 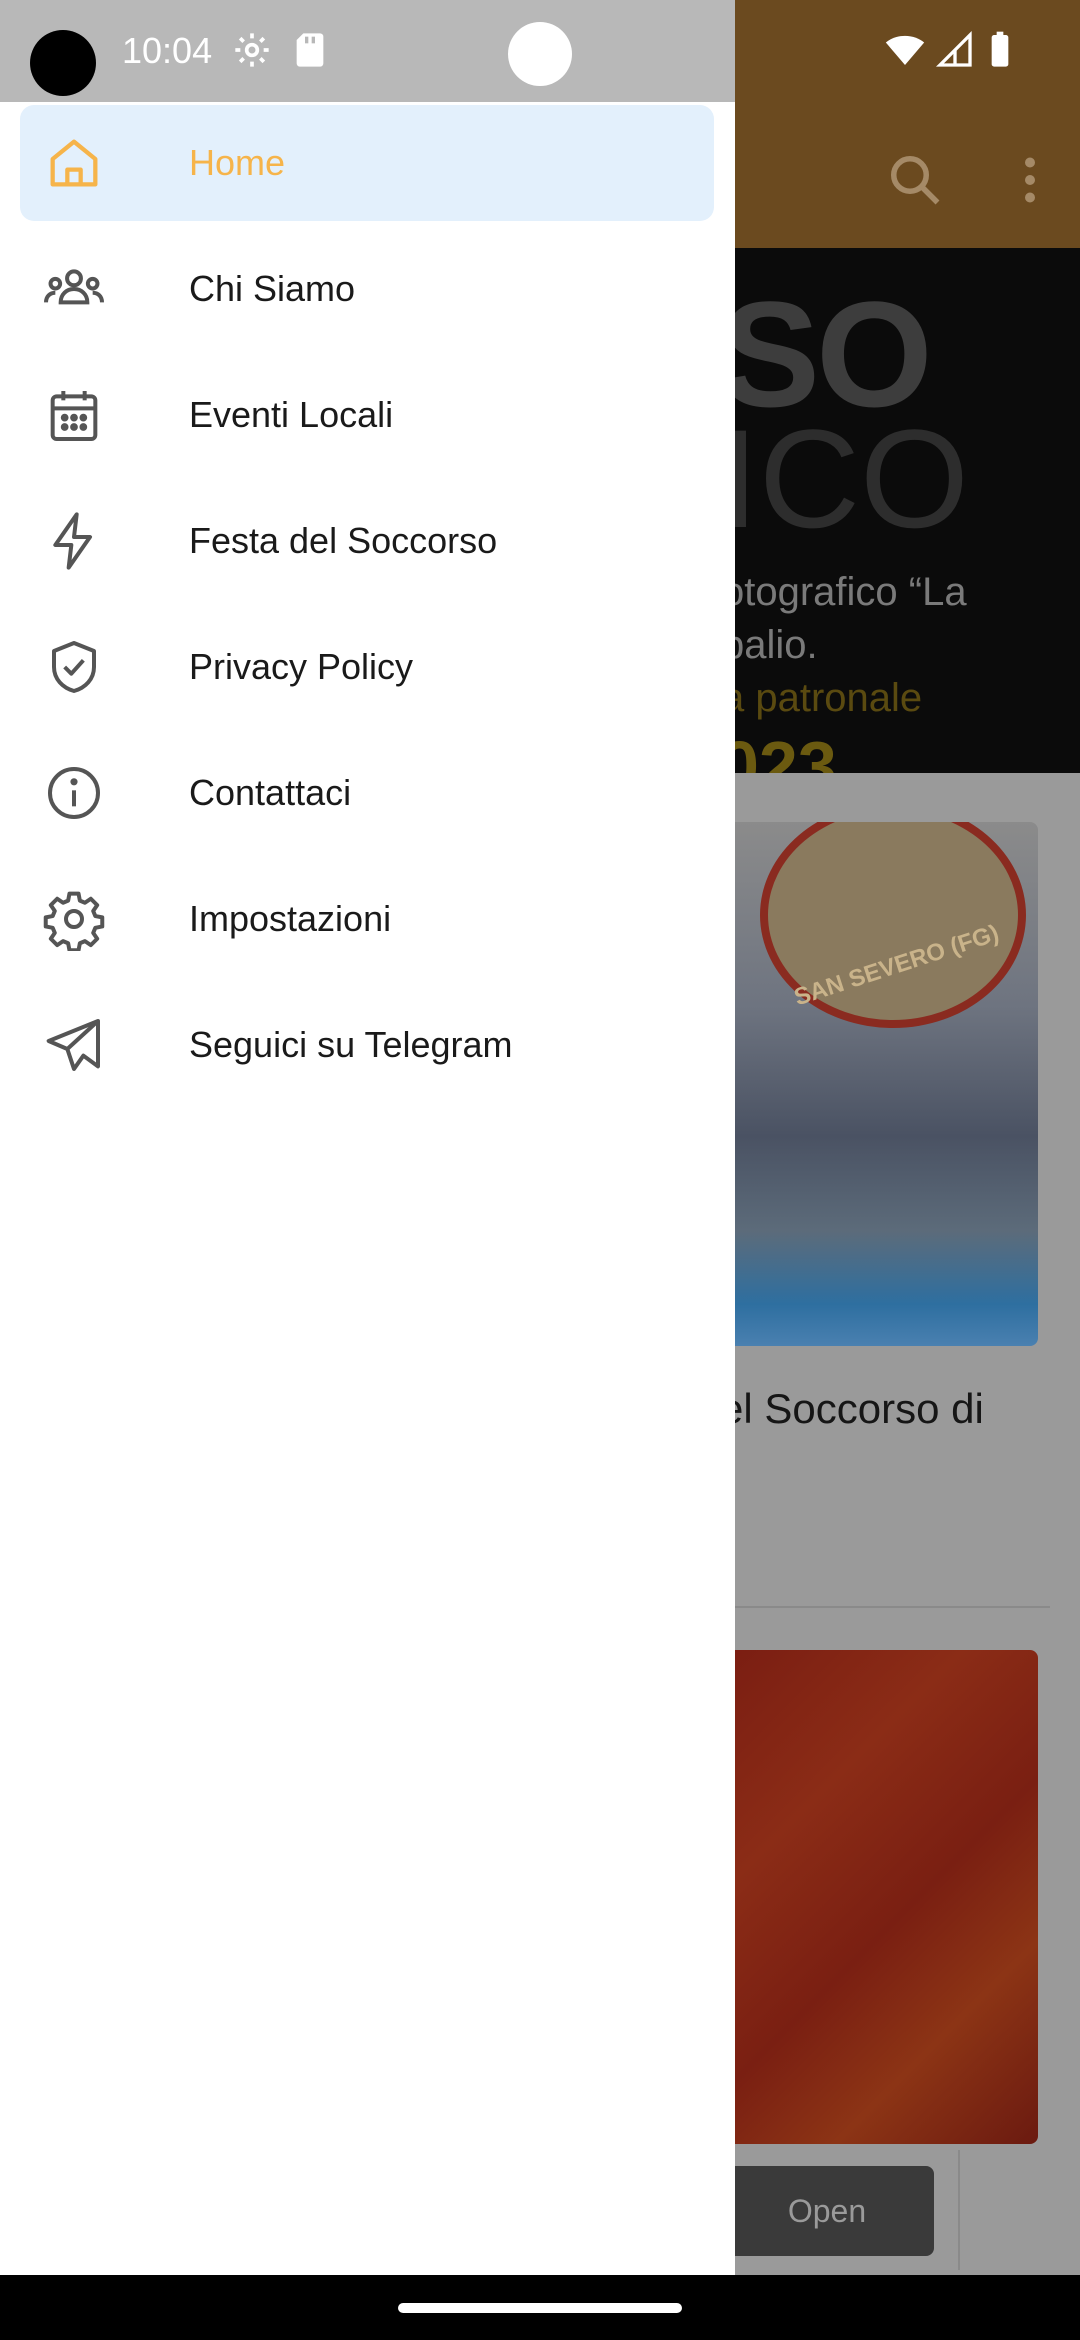 I want to click on nav-item-label: Contattaci, so click(x=270, y=792).